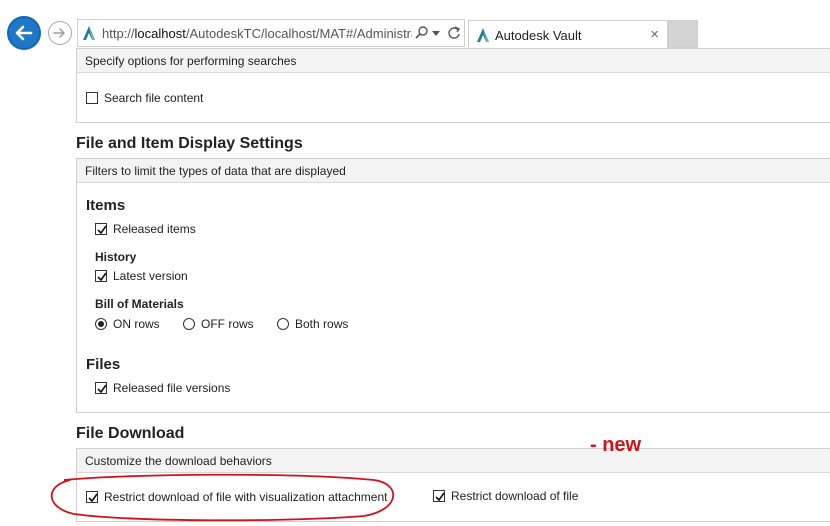  I want to click on bom-both-rows-option: Both rows, so click(312, 324).